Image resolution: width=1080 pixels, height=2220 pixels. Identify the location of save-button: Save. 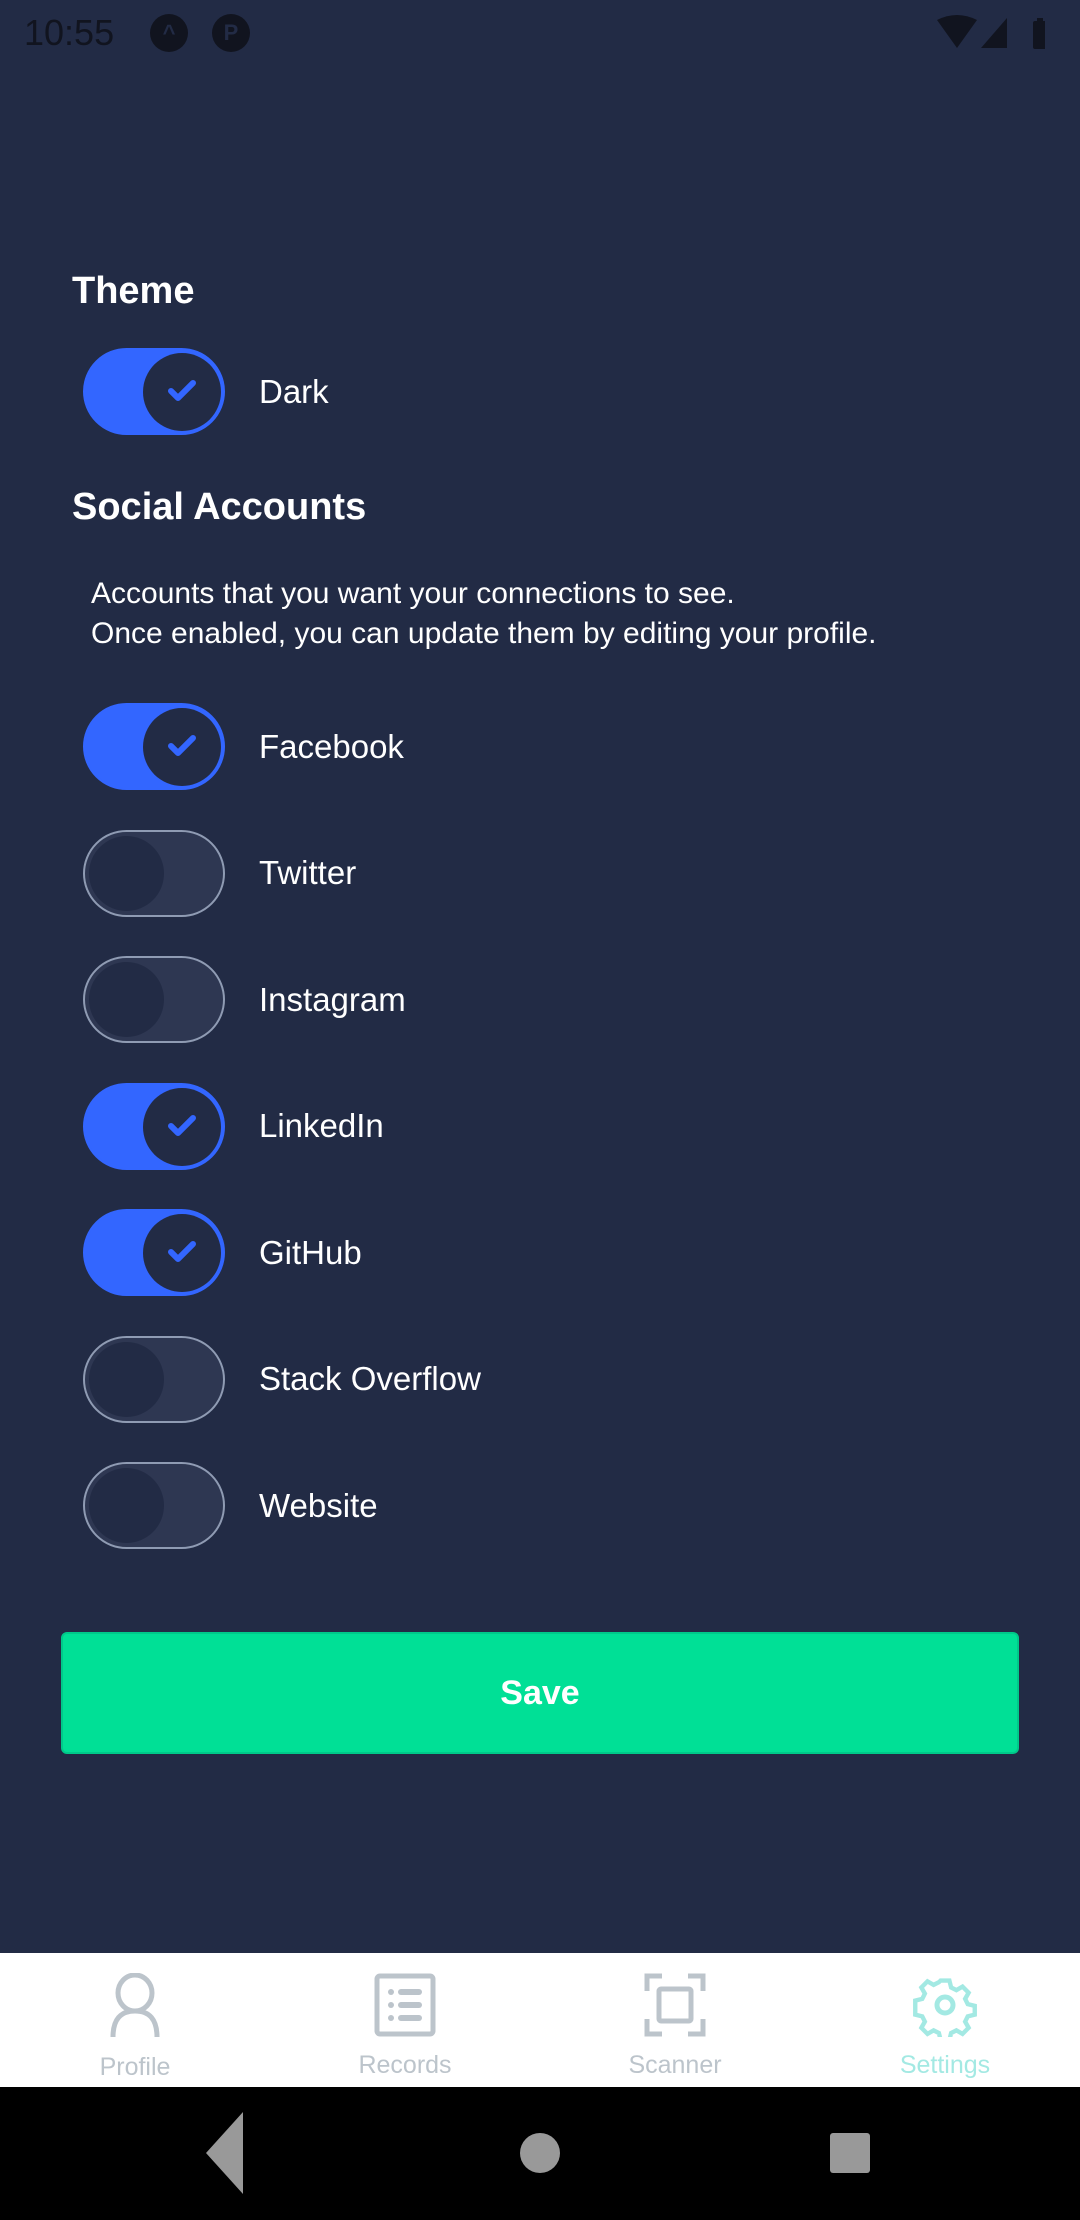
(540, 1693).